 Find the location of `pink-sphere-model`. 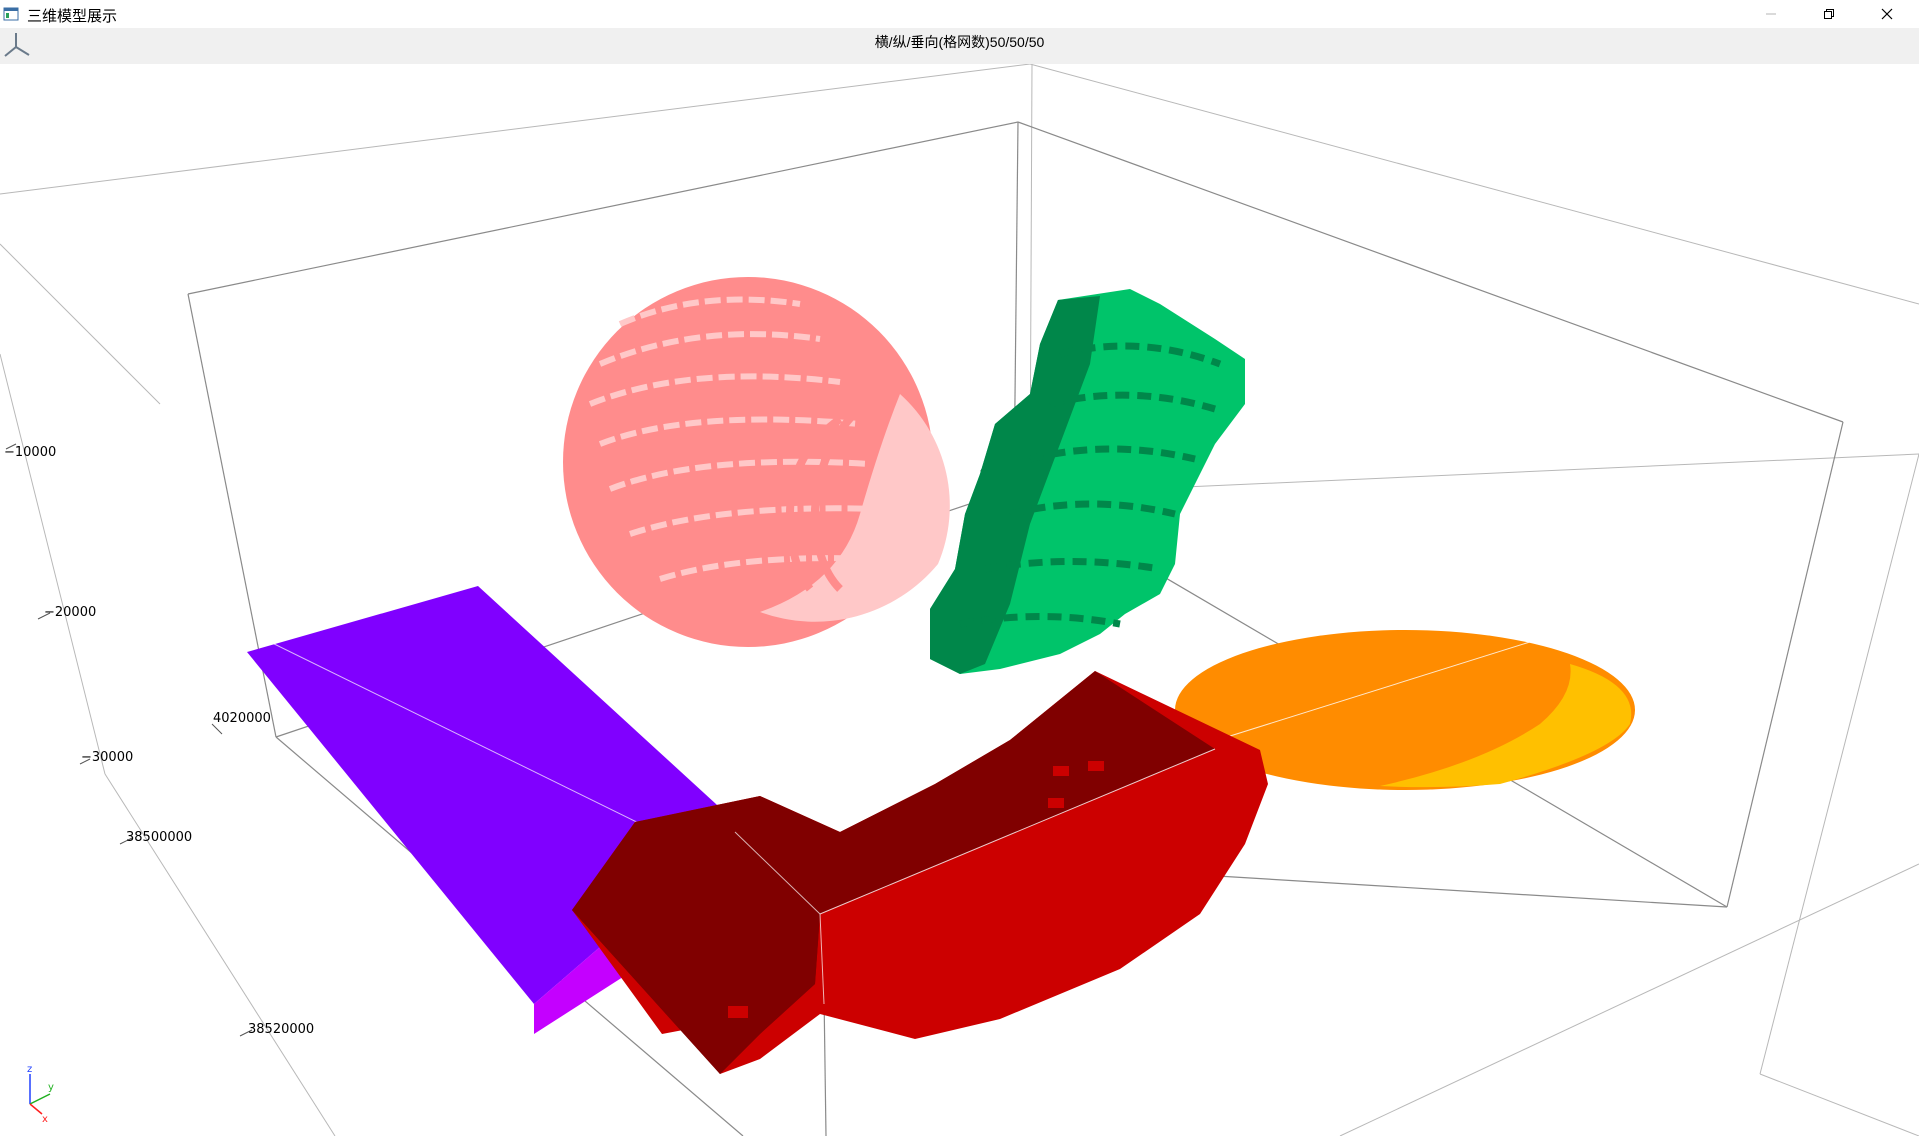

pink-sphere-model is located at coordinates (756, 462).